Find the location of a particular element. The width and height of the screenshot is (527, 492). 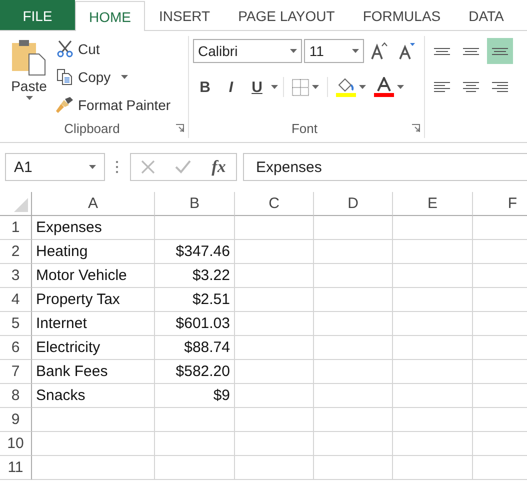

scissors-icon is located at coordinates (65, 49).